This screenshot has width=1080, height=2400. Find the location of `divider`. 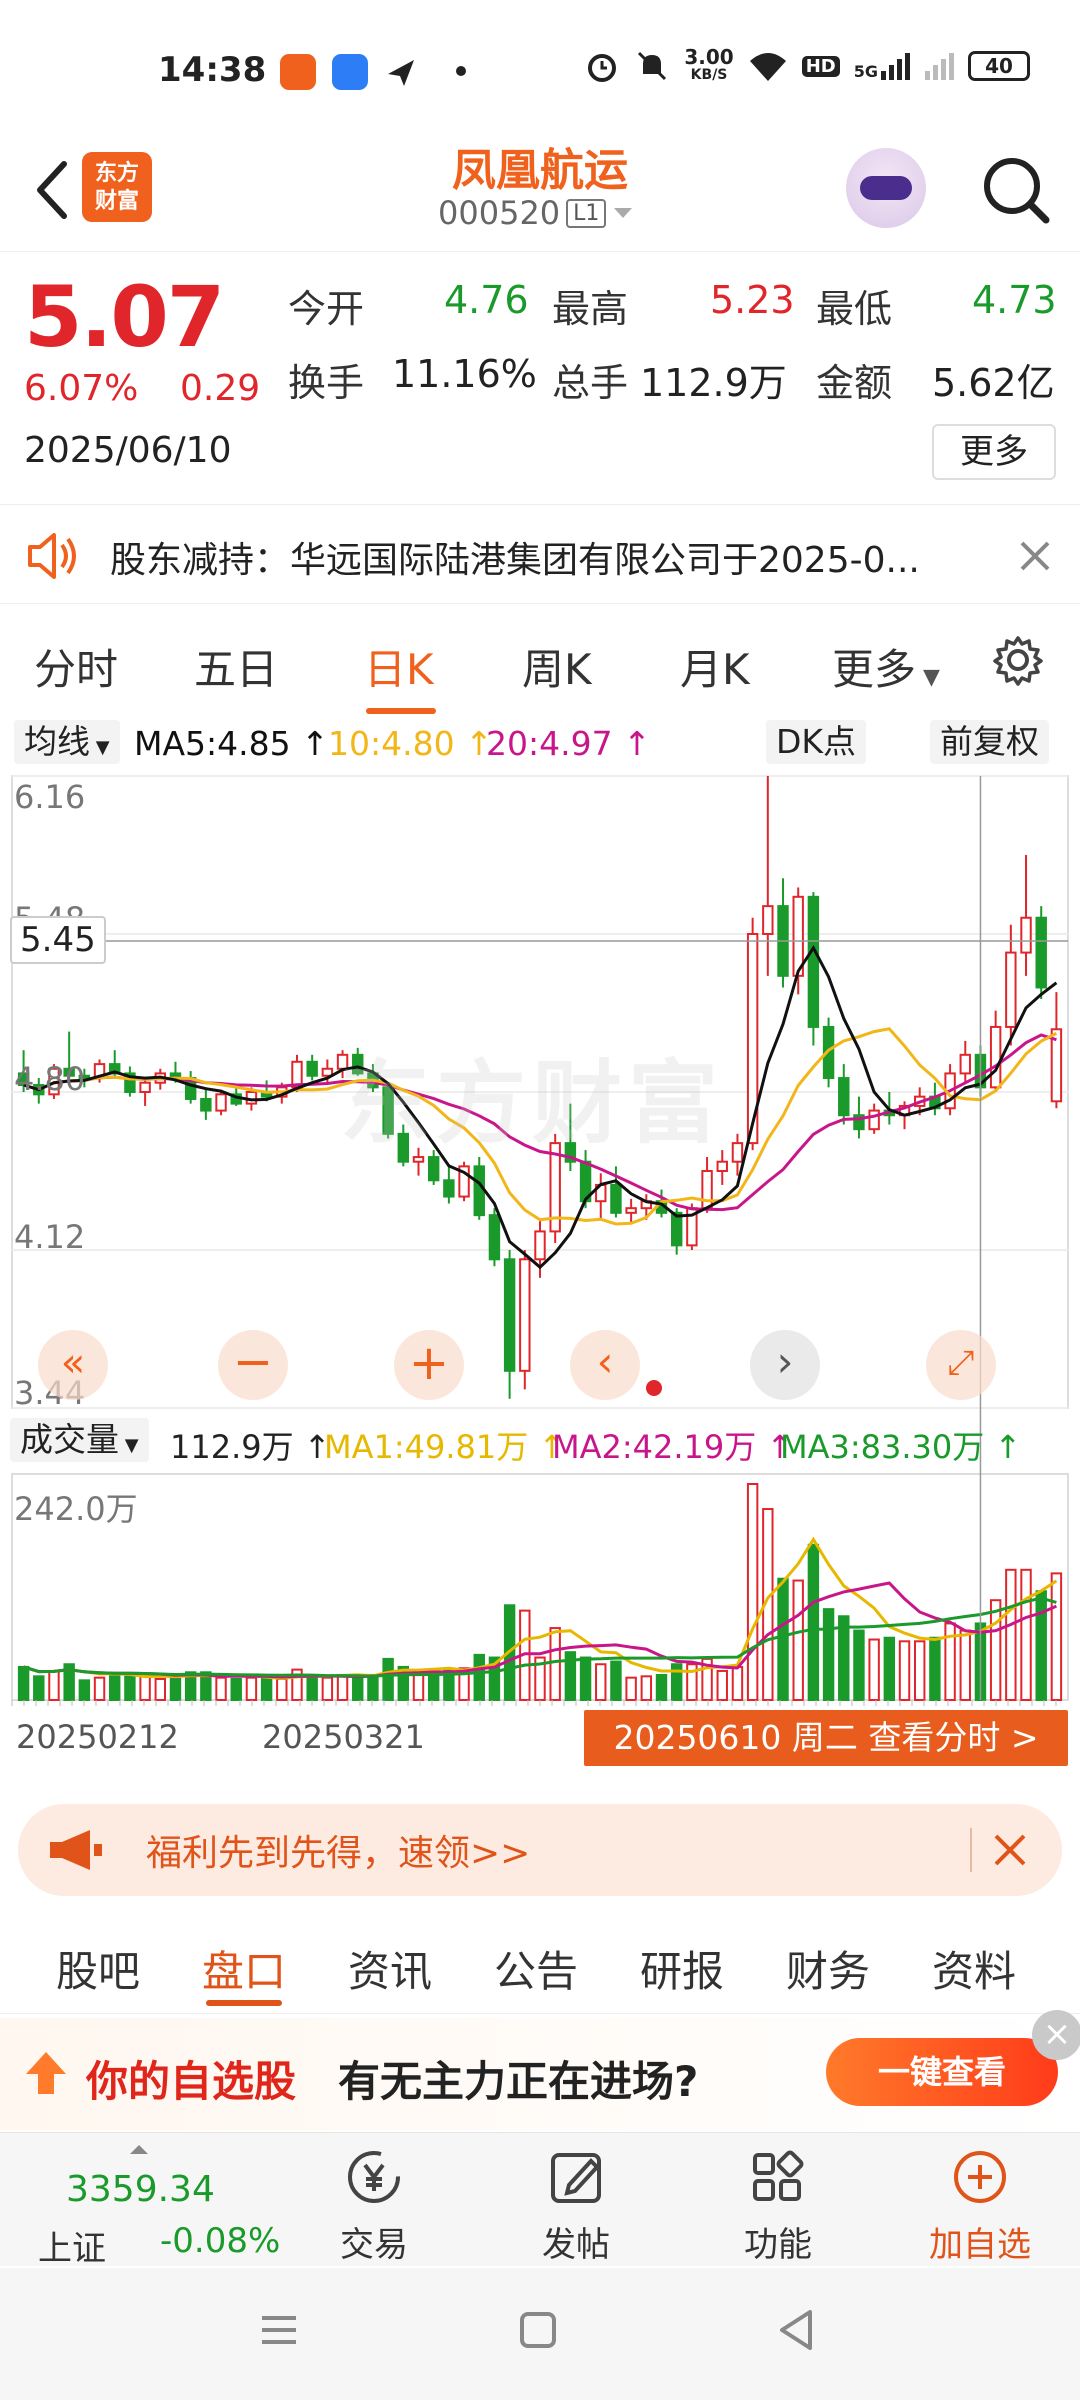

divider is located at coordinates (971, 1850).